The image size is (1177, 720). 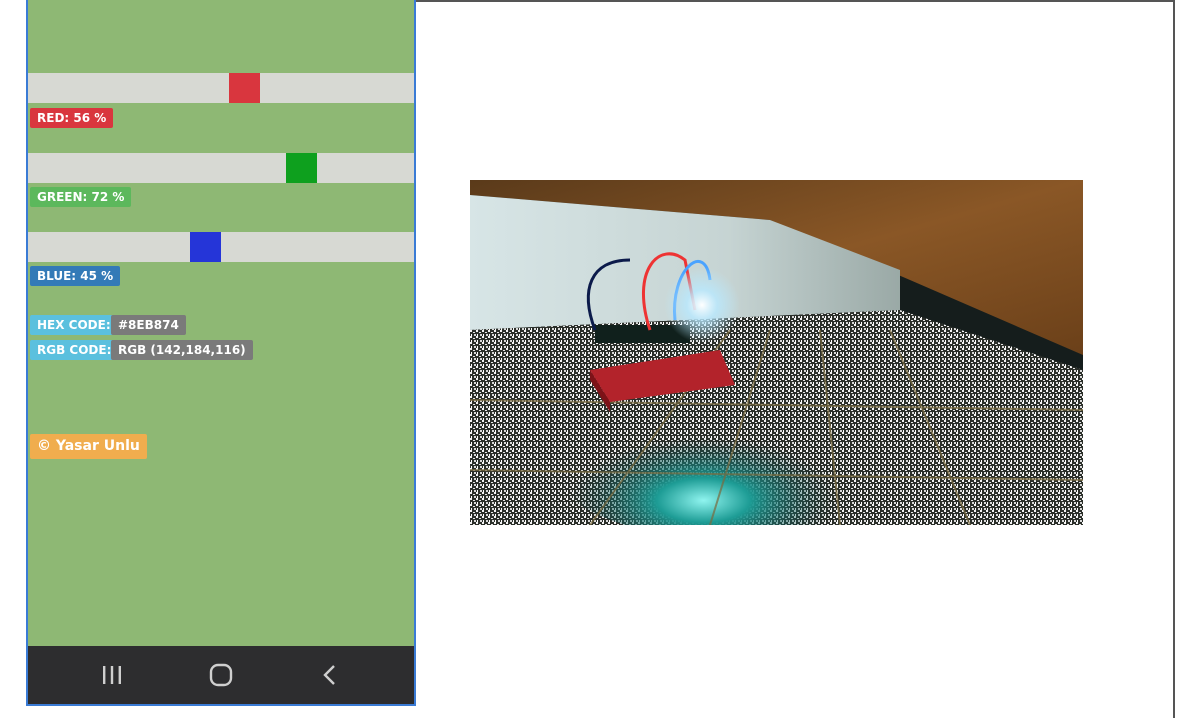 What do you see at coordinates (81, 197) in the screenshot?
I see `green-percent-badge: GREEN: 72 %` at bounding box center [81, 197].